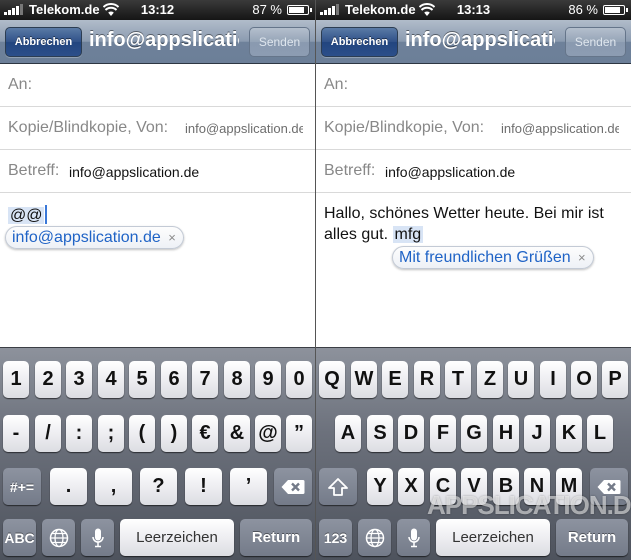  What do you see at coordinates (142, 433) in the screenshot?
I see `key: (` at bounding box center [142, 433].